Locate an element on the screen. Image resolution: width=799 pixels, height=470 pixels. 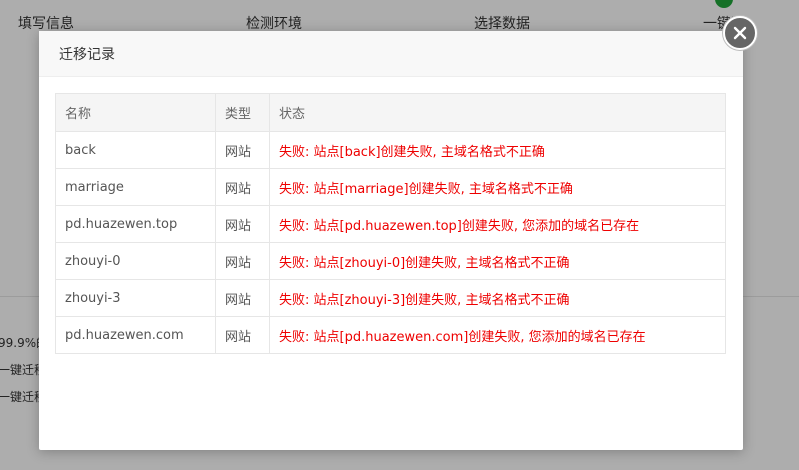
dialog-header: 迁移记录 is located at coordinates (391, 54).